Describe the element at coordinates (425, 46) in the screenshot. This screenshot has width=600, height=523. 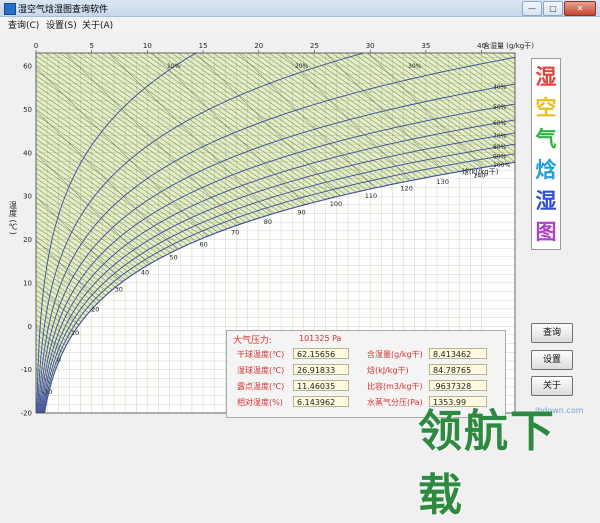
I see `x-tick-label: 35` at that location.